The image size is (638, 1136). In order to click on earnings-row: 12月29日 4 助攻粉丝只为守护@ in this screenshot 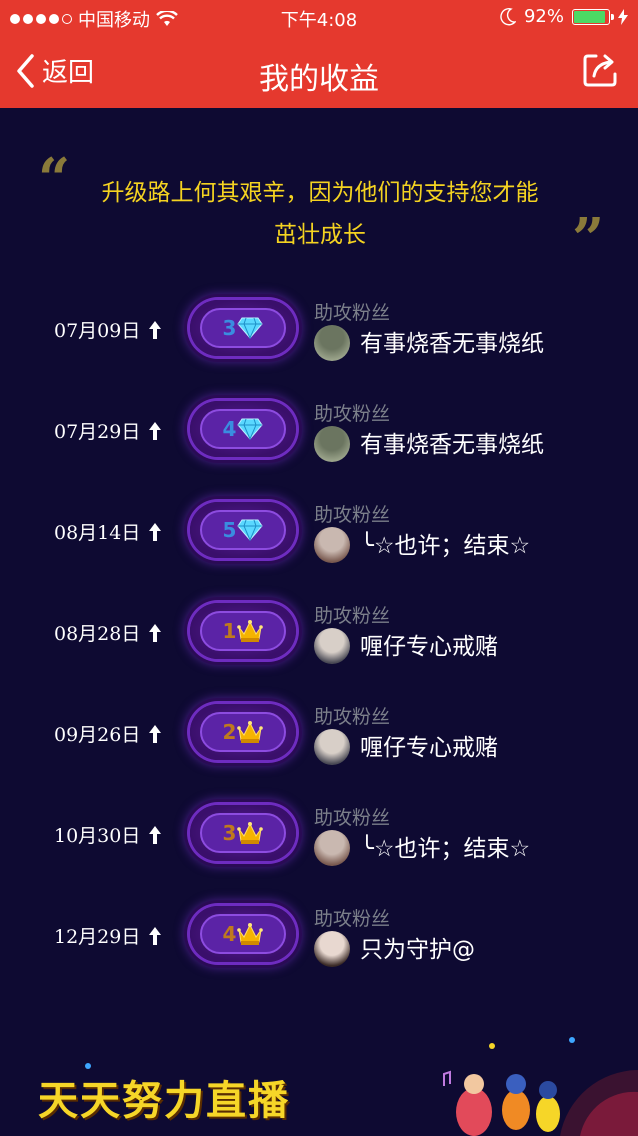, I will do `click(319, 944)`.